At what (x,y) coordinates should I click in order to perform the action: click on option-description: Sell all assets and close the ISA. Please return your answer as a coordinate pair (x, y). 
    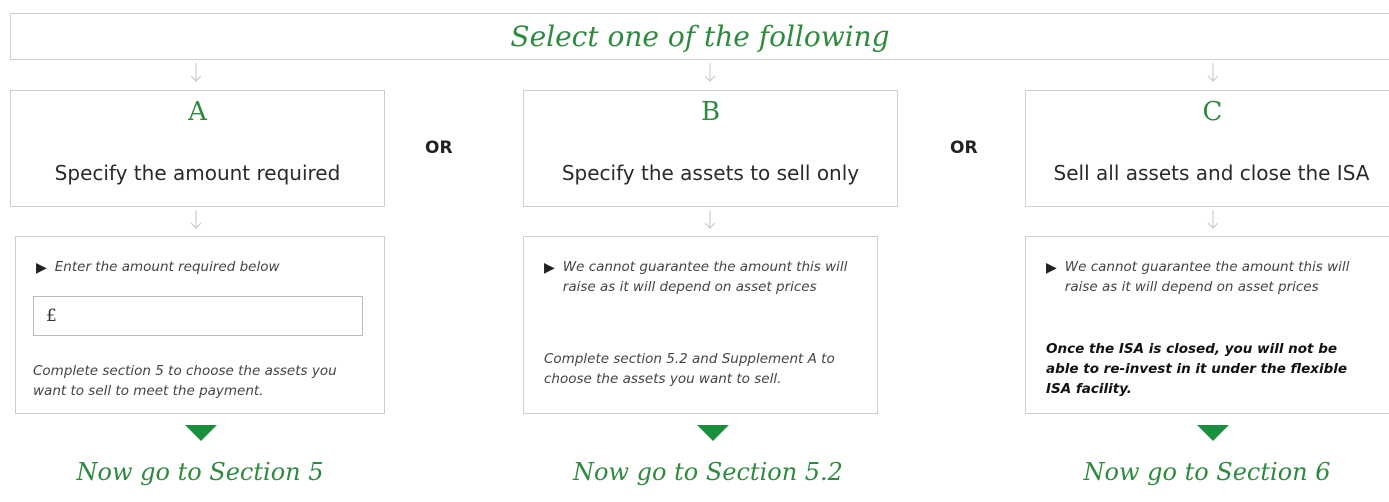
    Looking at the image, I should click on (1211, 173).